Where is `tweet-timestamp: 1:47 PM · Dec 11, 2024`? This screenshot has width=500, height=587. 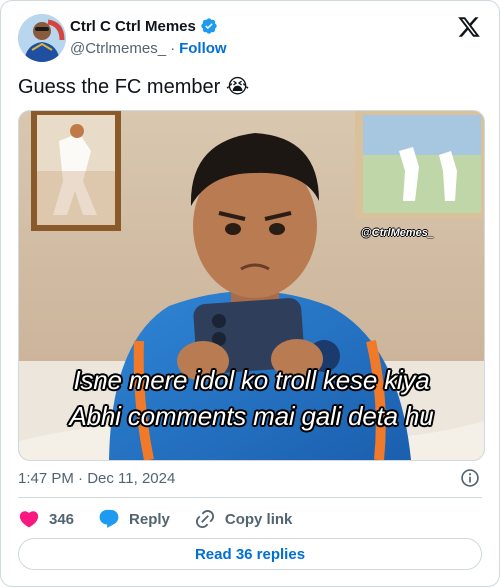
tweet-timestamp: 1:47 PM · Dec 11, 2024 is located at coordinates (96, 478).